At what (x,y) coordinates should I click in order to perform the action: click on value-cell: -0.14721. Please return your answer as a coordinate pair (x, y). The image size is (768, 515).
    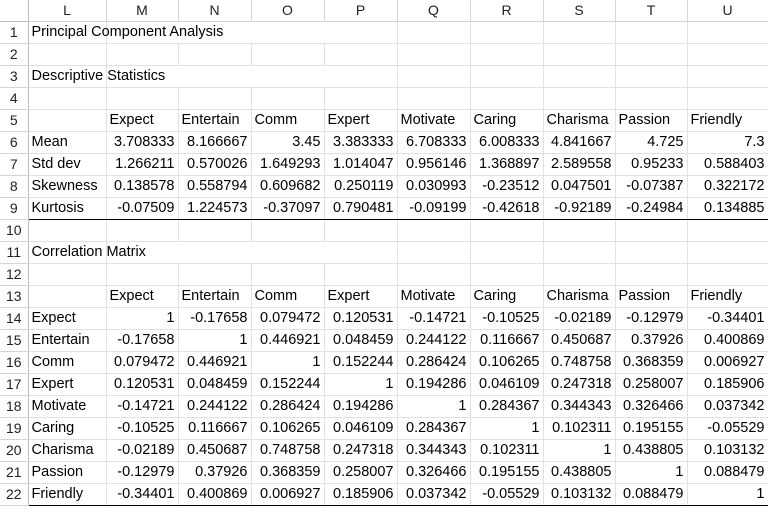
    Looking at the image, I should click on (142, 406).